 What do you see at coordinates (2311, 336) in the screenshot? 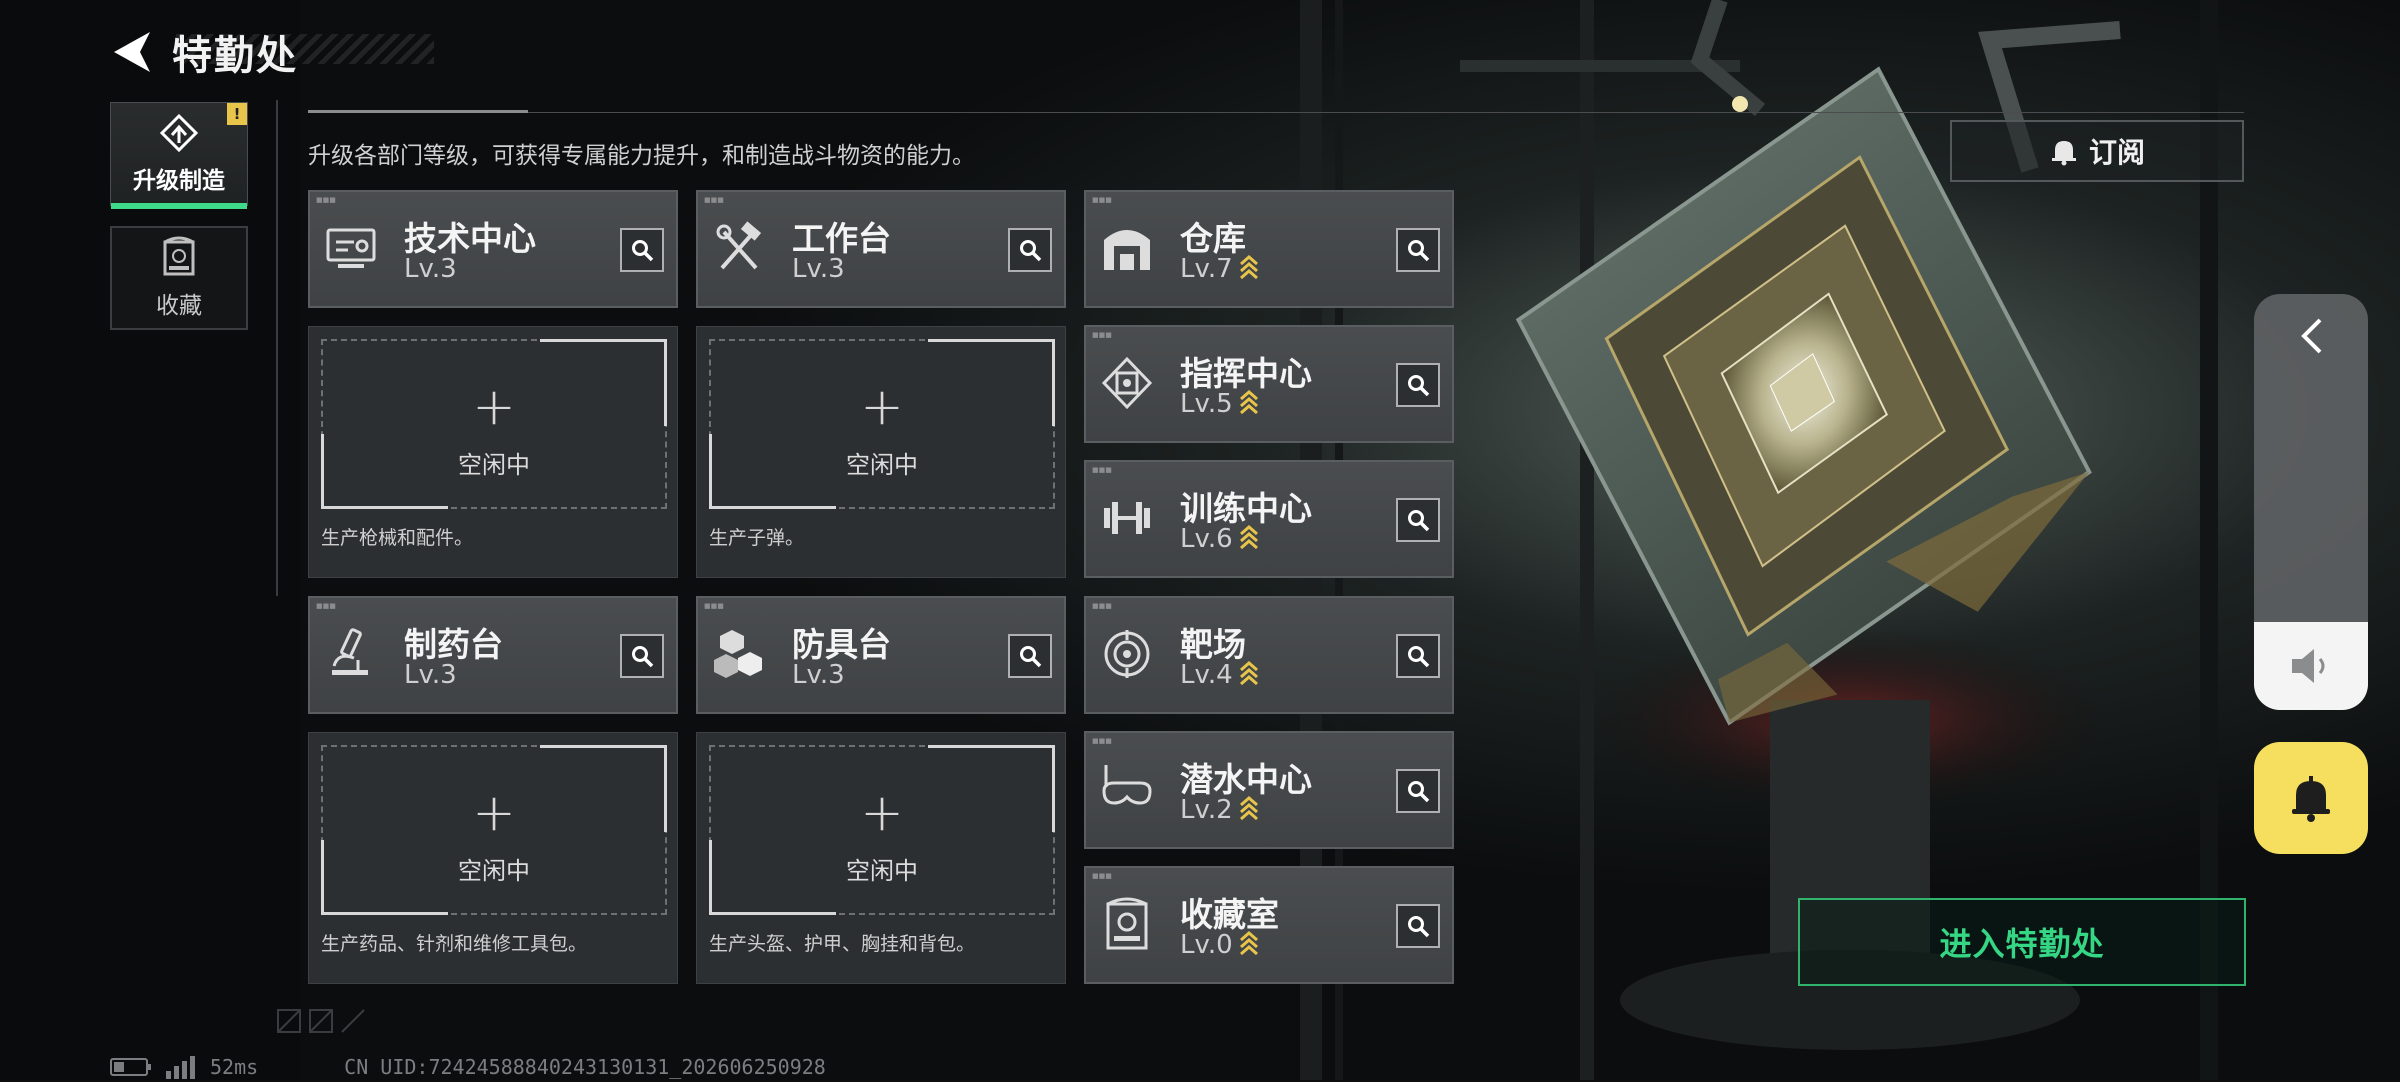
I see `chevron-left-icon` at bounding box center [2311, 336].